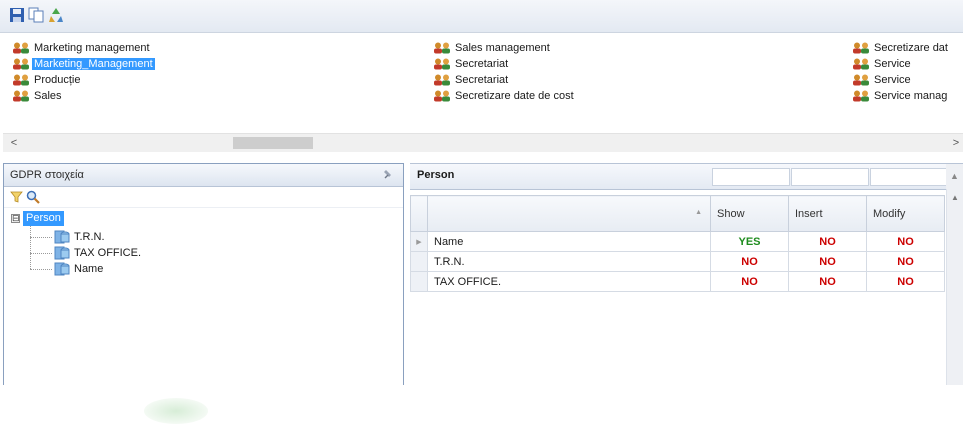 This screenshot has height=424, width=963. What do you see at coordinates (698, 212) in the screenshot?
I see `sort-icon: ▲` at bounding box center [698, 212].